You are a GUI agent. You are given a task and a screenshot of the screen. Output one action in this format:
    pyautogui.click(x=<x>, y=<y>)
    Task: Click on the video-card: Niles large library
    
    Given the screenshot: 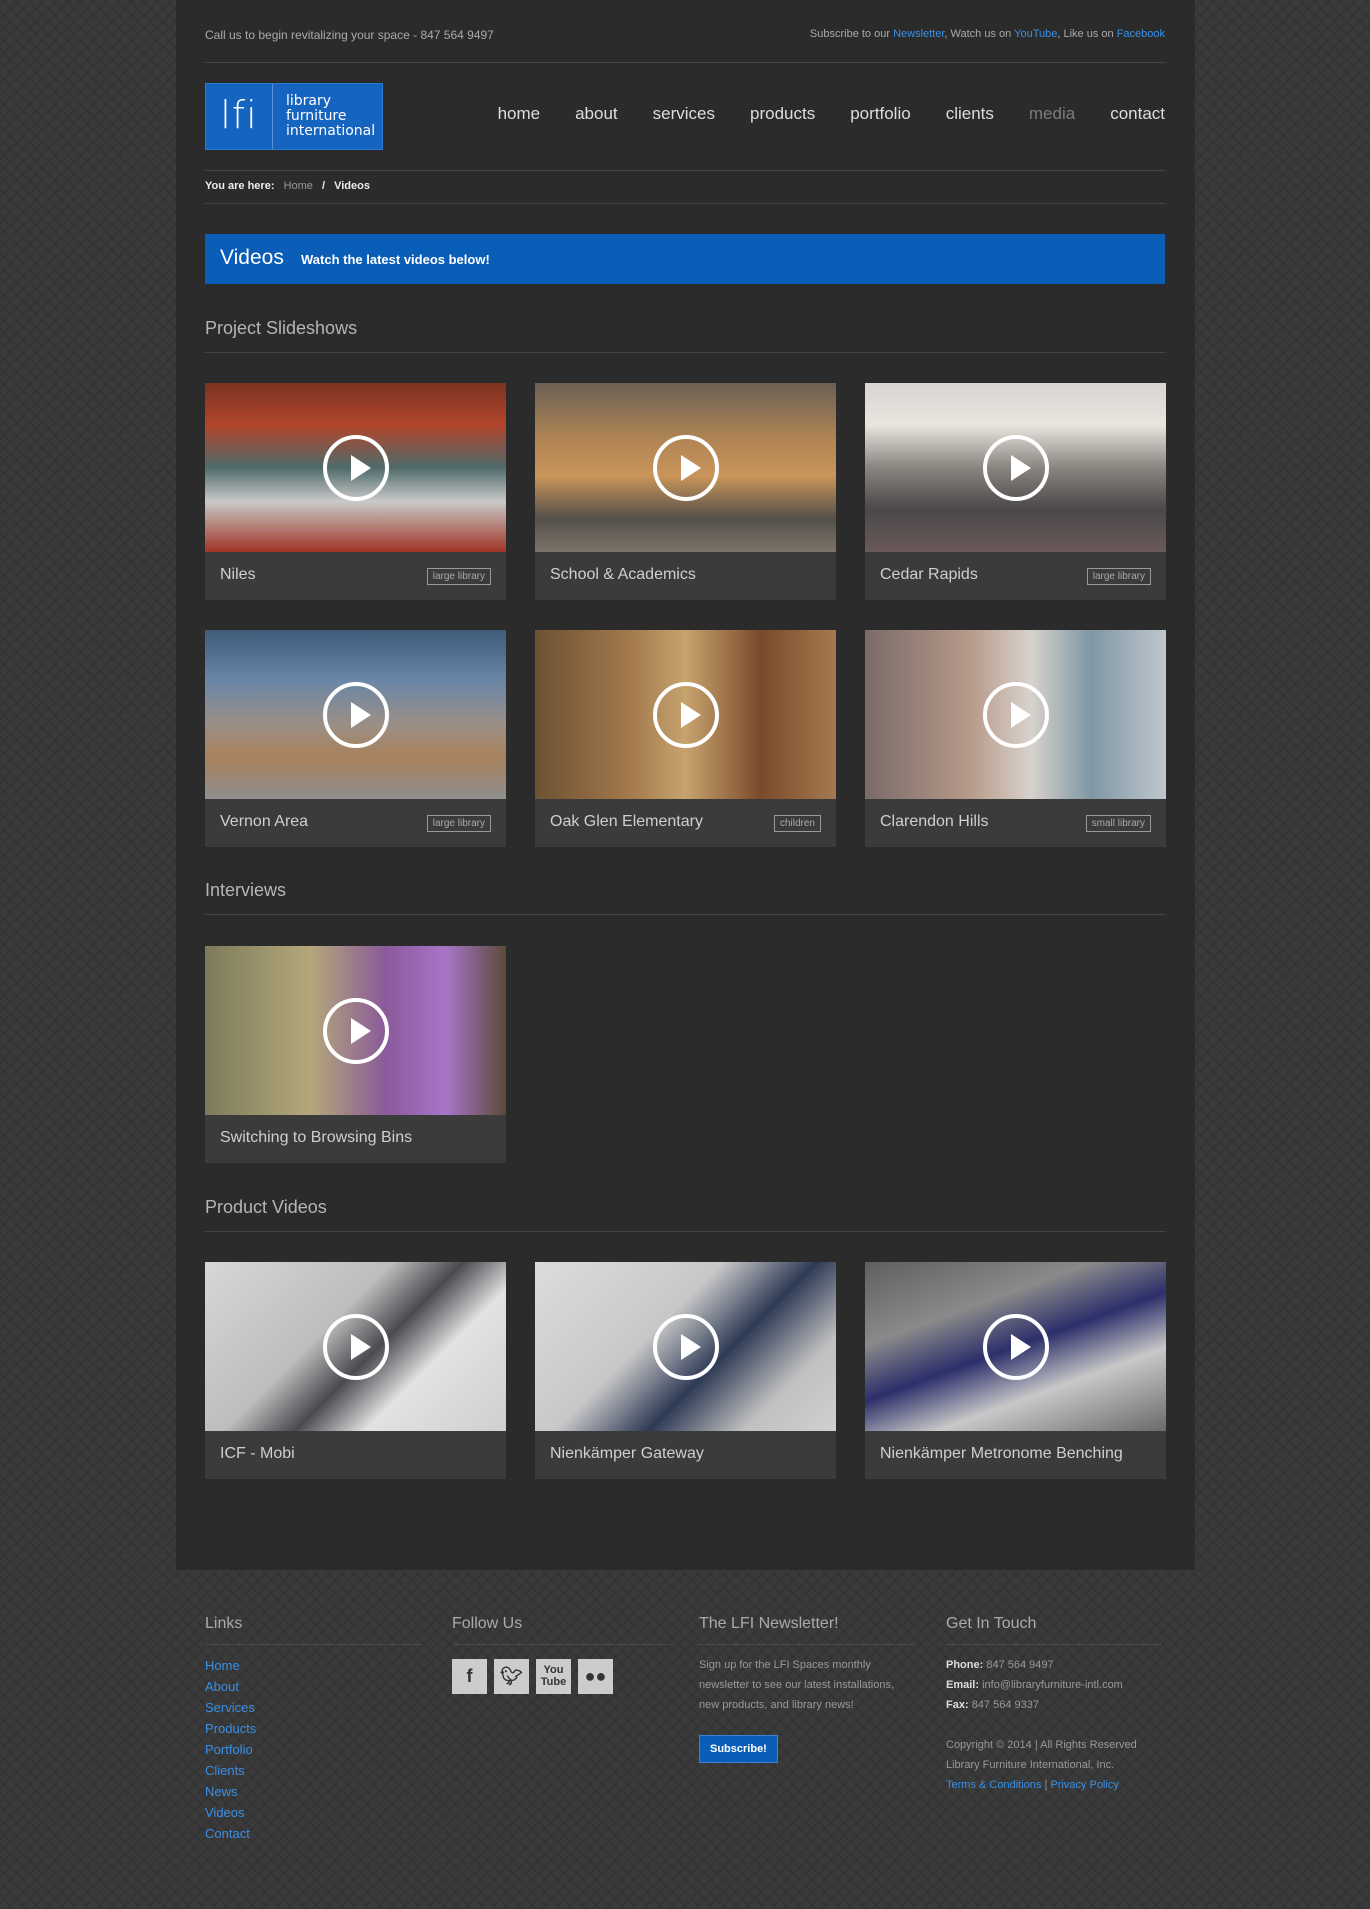 What is the action you would take?
    pyautogui.click(x=355, y=491)
    